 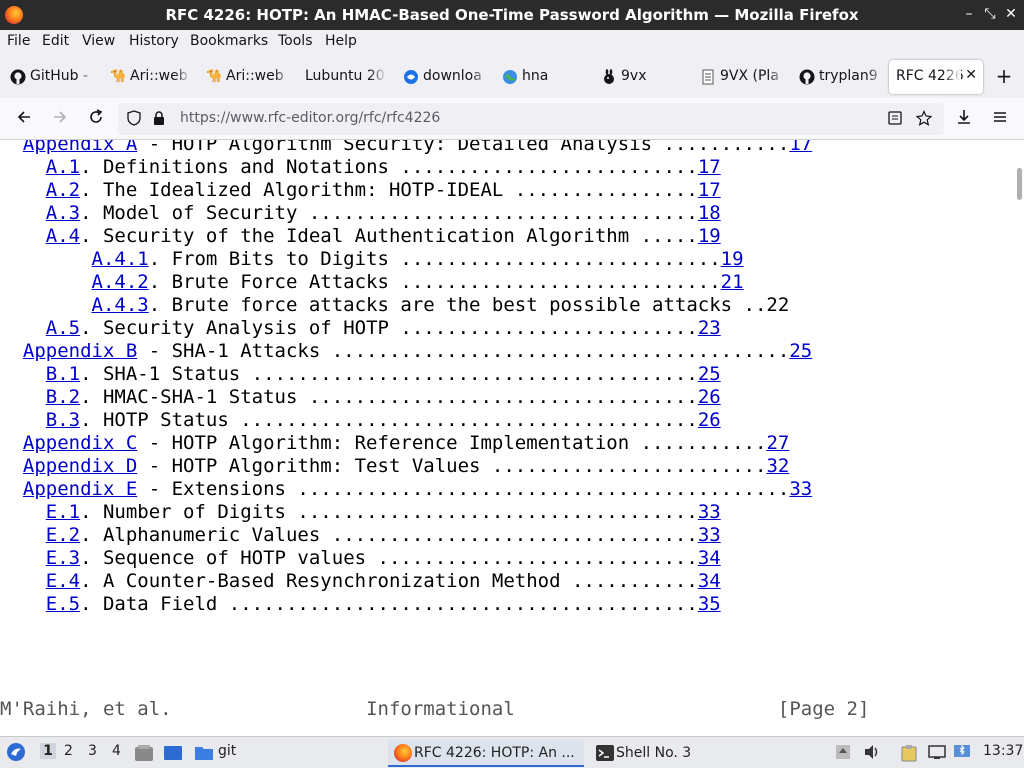 I want to click on tab-download: downloa, so click(x=442, y=77).